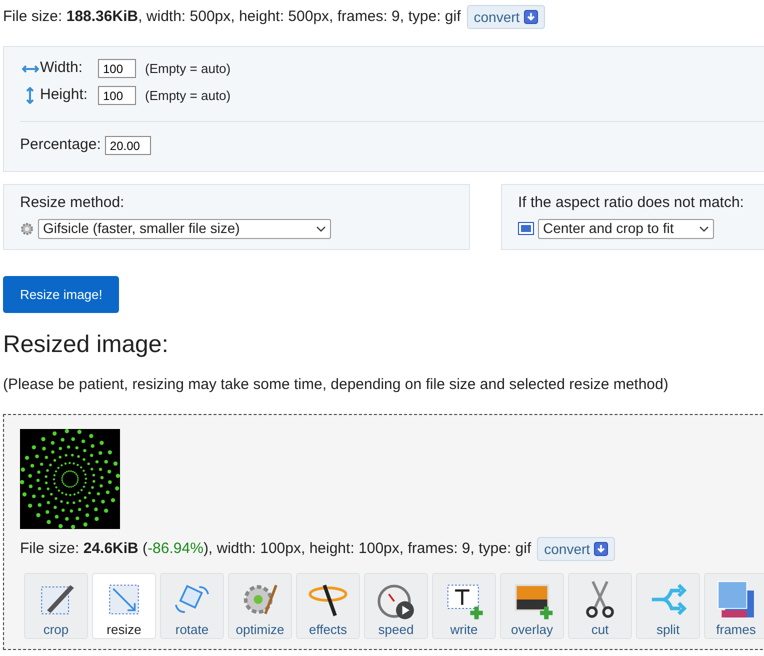  What do you see at coordinates (328, 606) in the screenshot?
I see `tool-button: effects` at bounding box center [328, 606].